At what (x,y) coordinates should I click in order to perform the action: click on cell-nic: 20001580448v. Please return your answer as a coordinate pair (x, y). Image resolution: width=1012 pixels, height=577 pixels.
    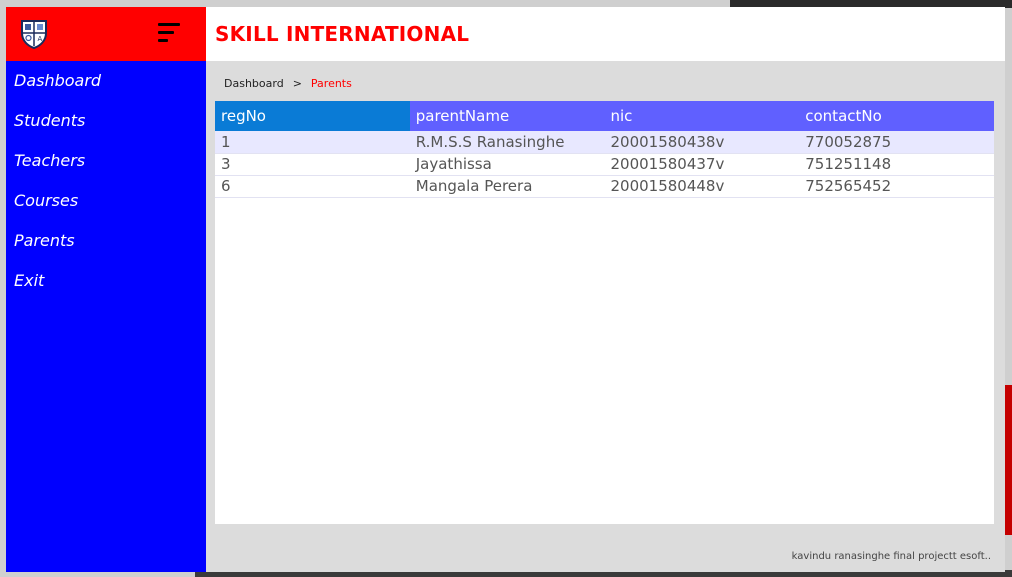
    Looking at the image, I should click on (702, 186).